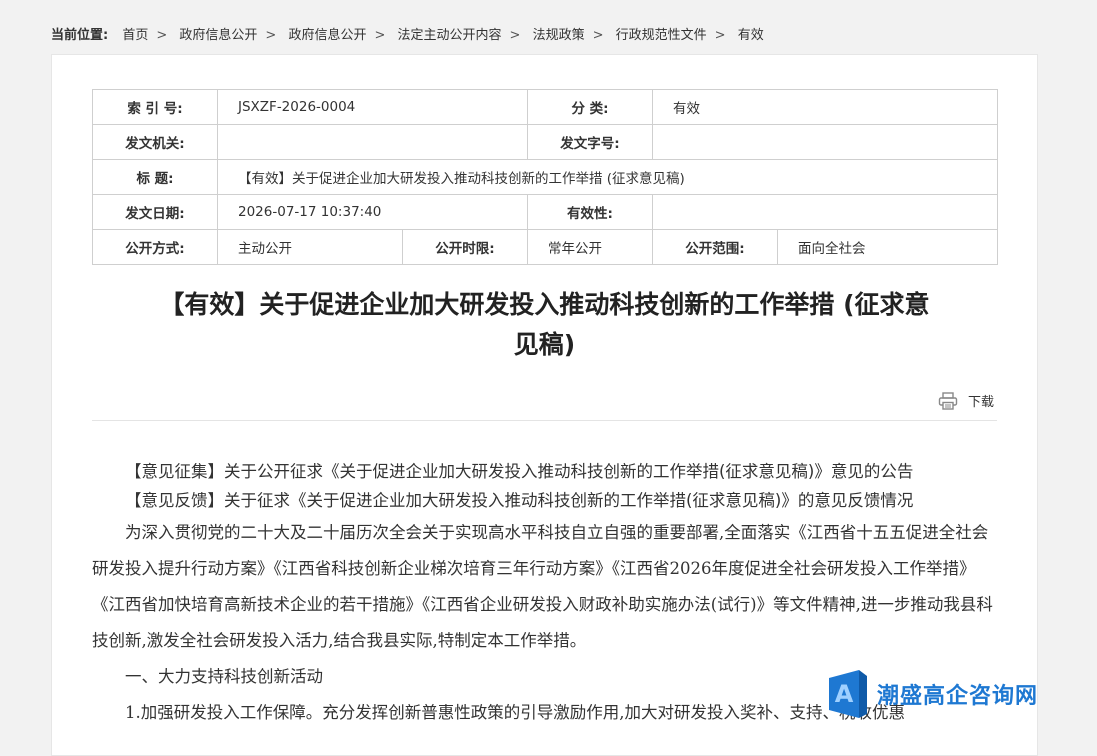 The width and height of the screenshot is (1097, 756). What do you see at coordinates (887, 247) in the screenshot?
I see `scope-value: 面向全社会` at bounding box center [887, 247].